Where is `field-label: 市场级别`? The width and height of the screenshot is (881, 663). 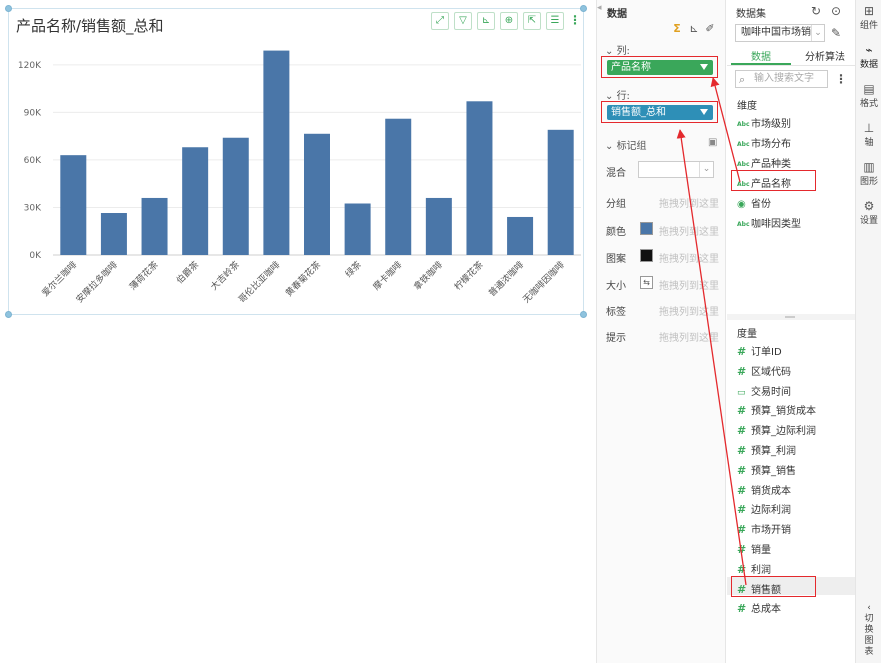
field-label: 市场级别 is located at coordinates (771, 124).